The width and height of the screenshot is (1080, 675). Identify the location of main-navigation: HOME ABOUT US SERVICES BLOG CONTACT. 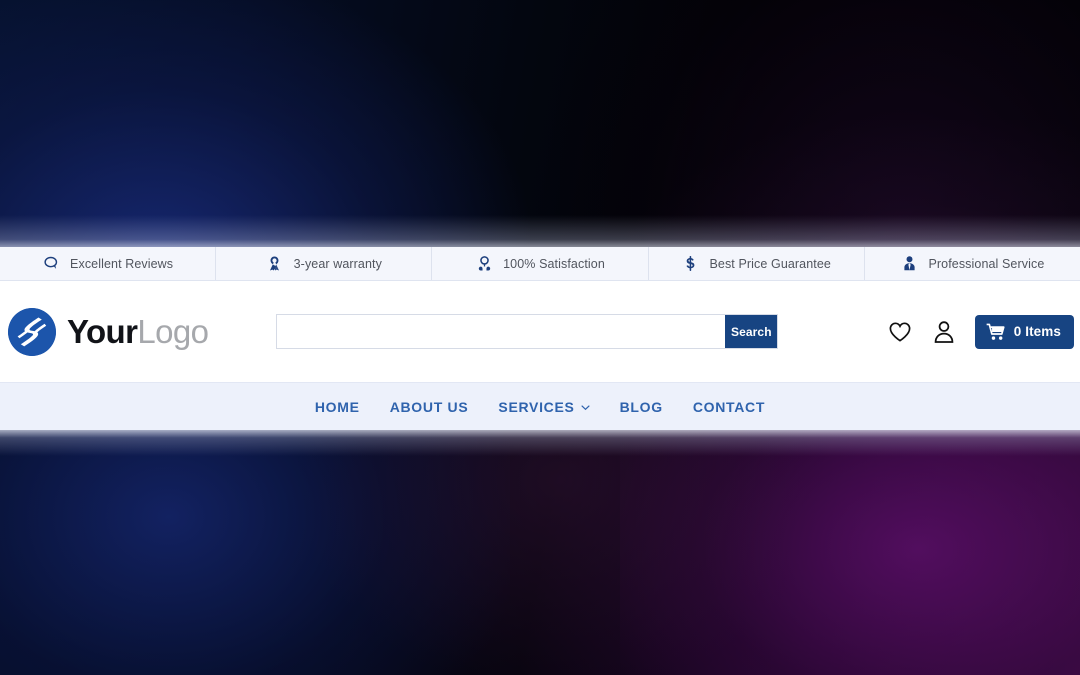
(540, 406).